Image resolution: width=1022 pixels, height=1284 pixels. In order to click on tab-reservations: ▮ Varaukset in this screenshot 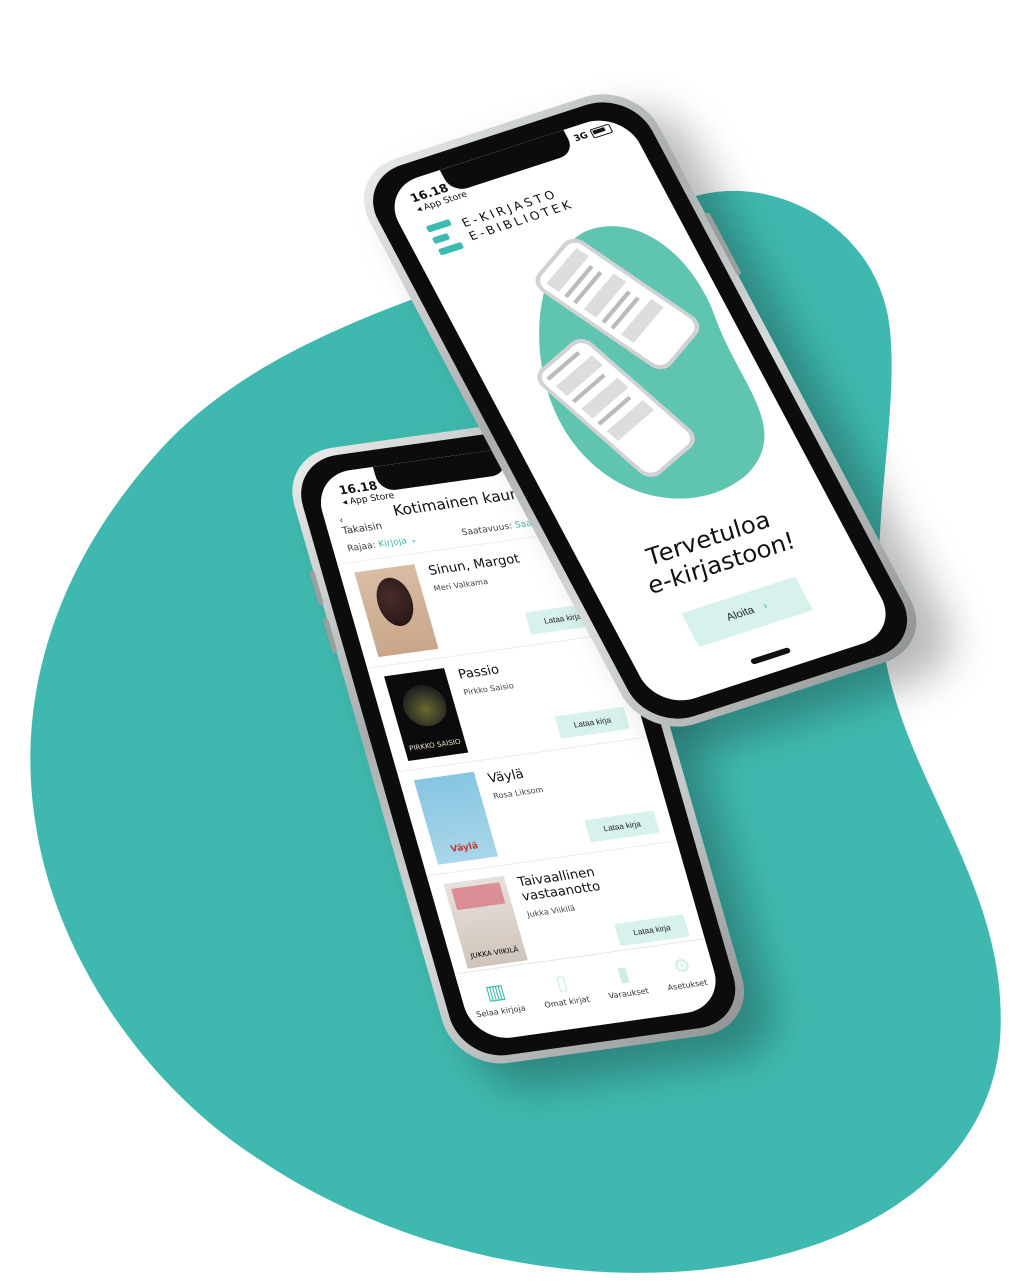, I will do `click(625, 980)`.